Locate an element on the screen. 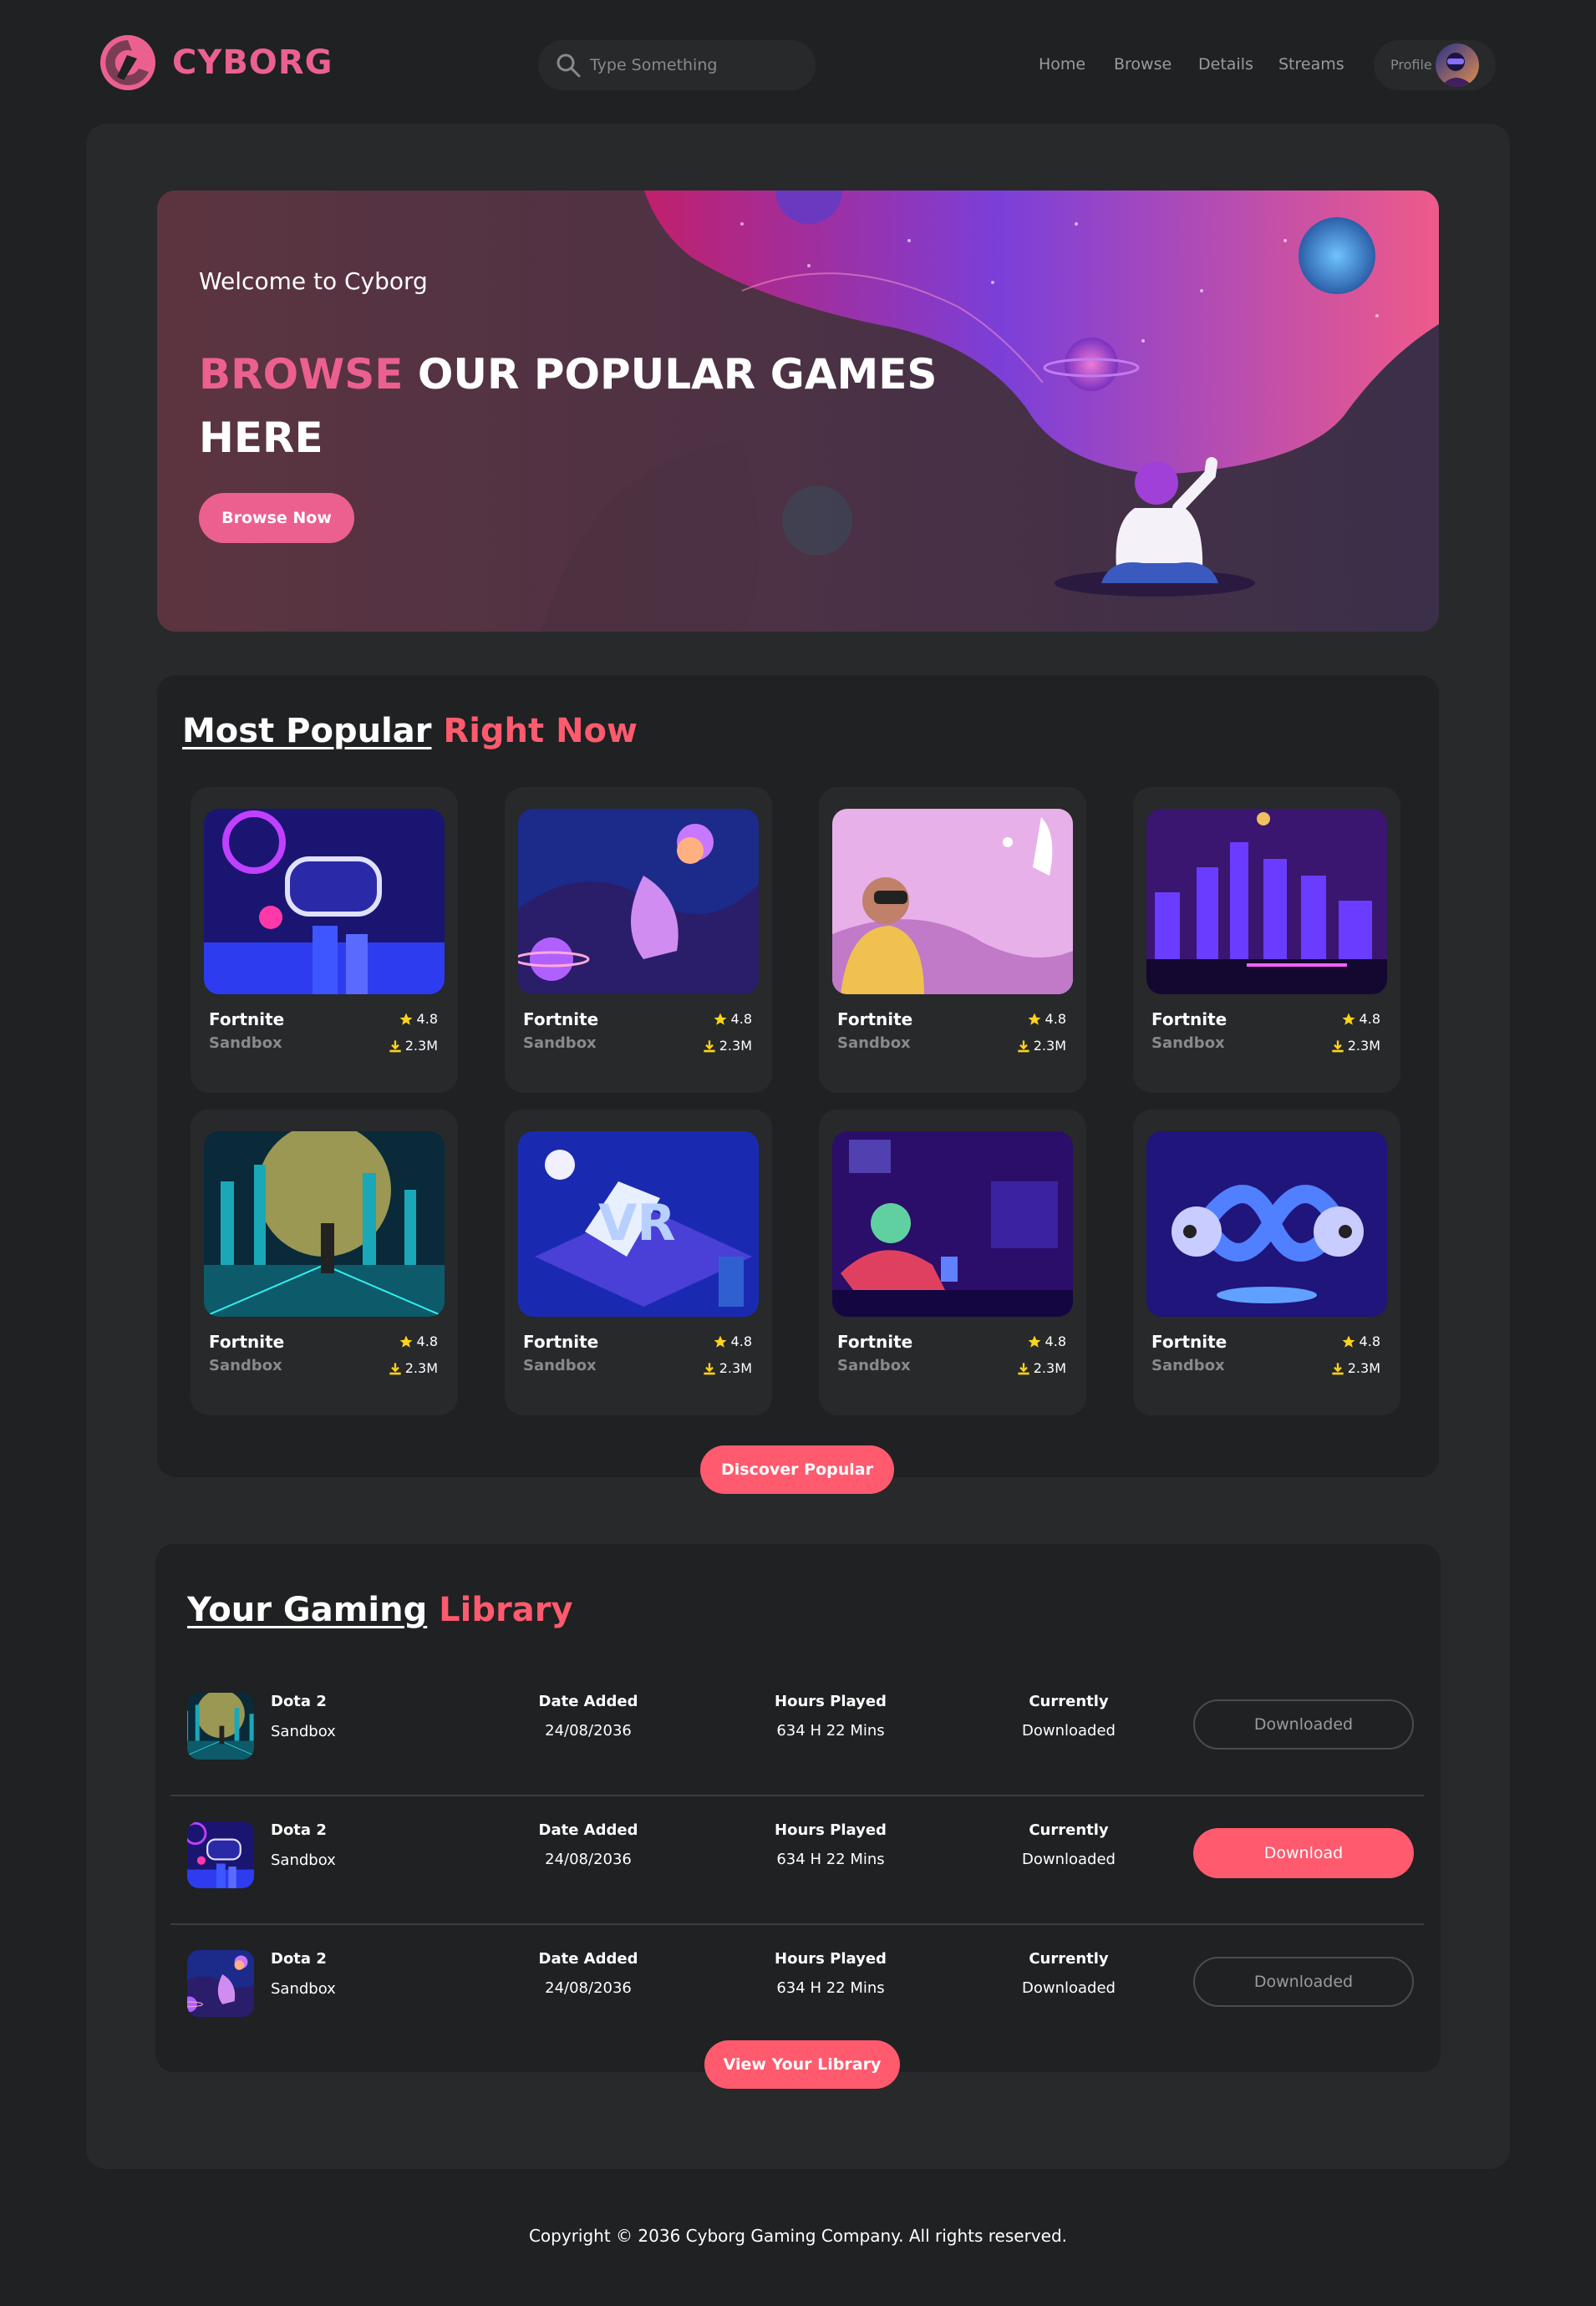 This screenshot has width=1596, height=2306. search-input is located at coordinates (690, 65).